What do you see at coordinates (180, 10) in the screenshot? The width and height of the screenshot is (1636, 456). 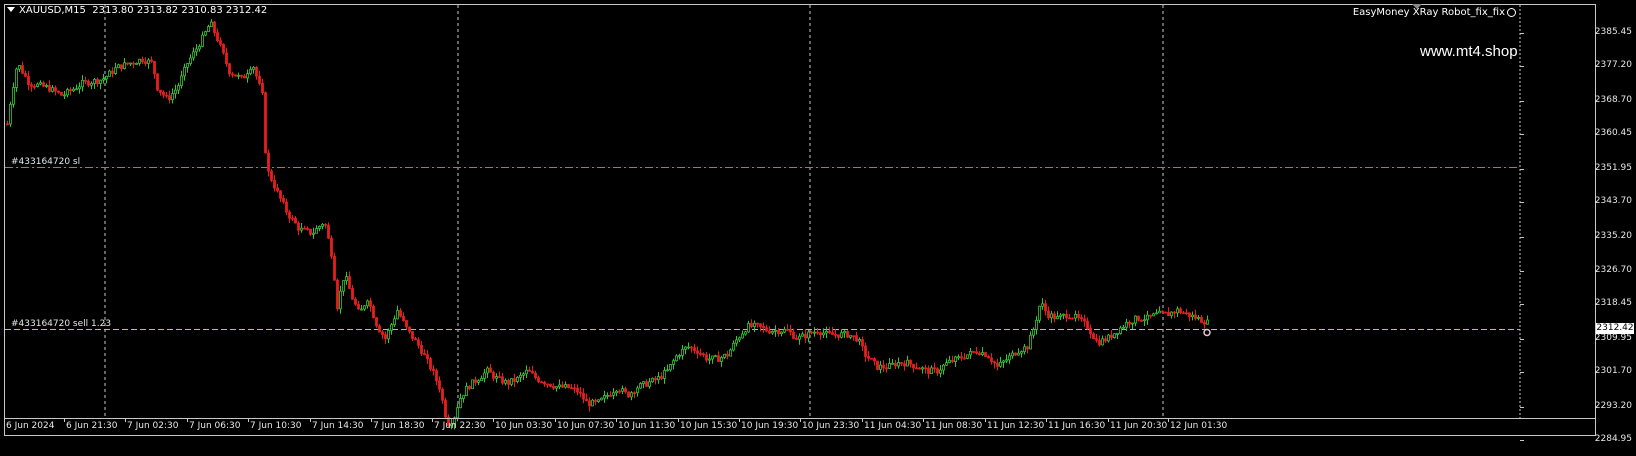 I see `ohlc-values: 2313.80 2313.82 2310.83 2312.42` at bounding box center [180, 10].